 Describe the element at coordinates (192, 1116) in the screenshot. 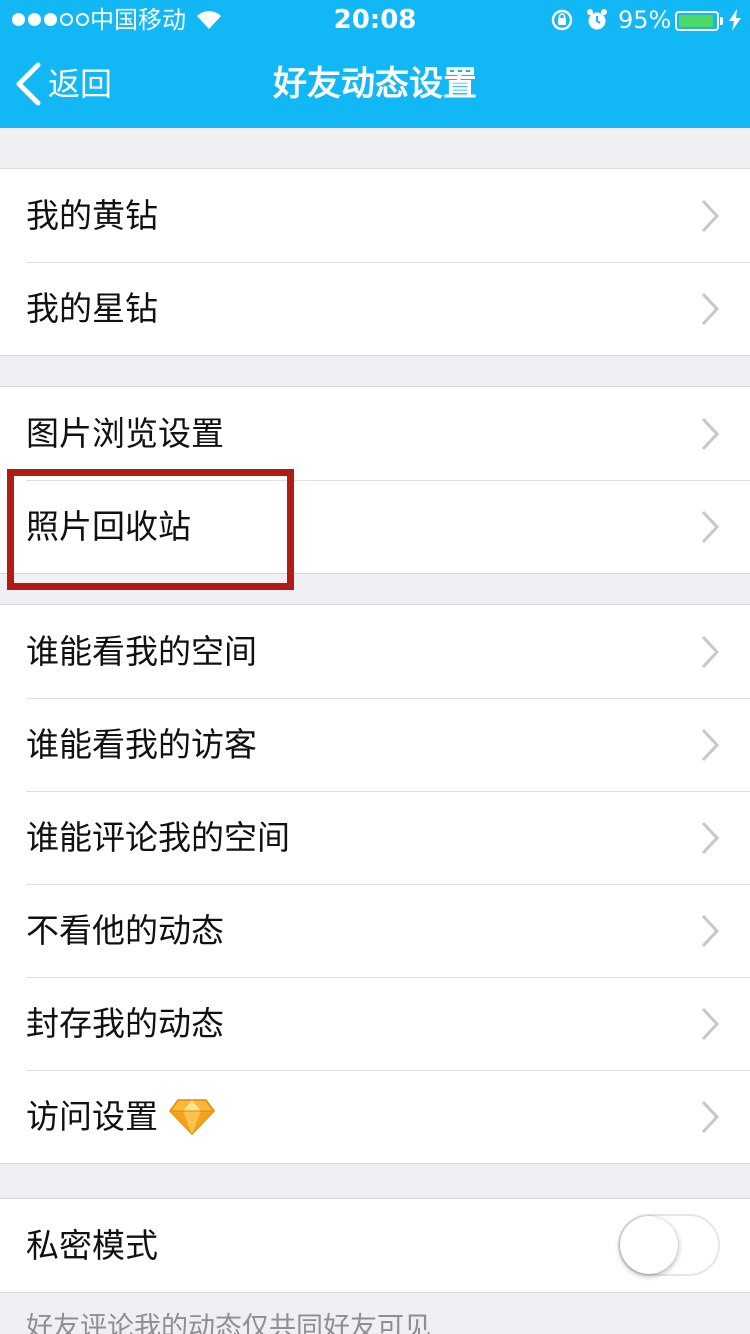

I see `diamond-icon` at that location.